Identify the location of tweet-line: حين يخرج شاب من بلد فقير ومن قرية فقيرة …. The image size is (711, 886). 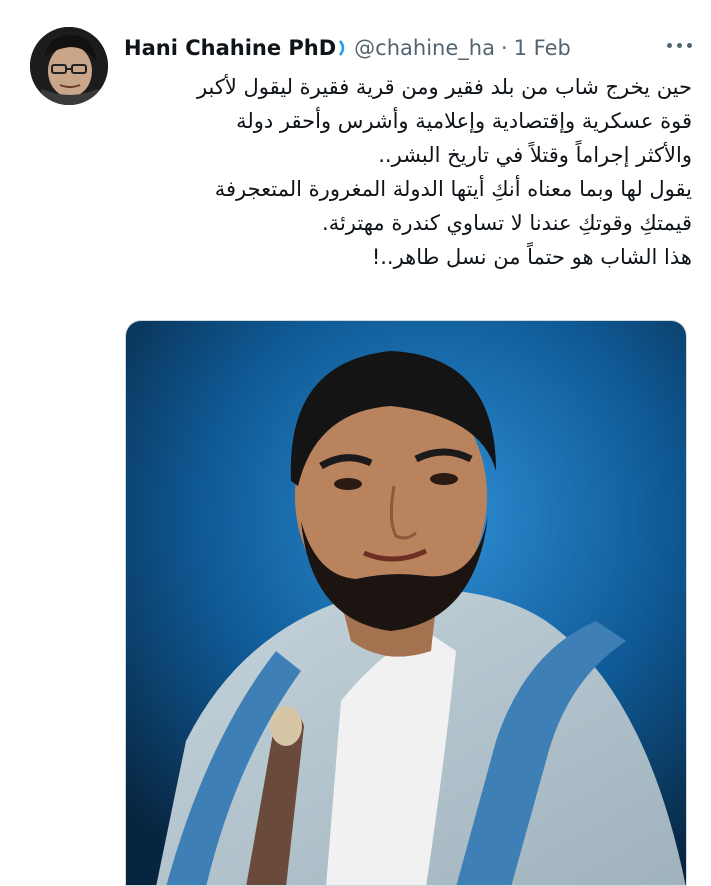
(444, 87).